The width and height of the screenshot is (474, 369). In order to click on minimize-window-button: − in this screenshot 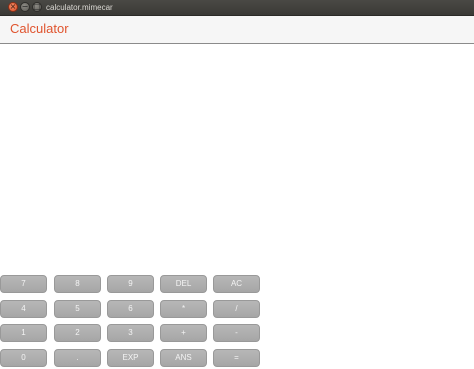, I will do `click(25, 7)`.